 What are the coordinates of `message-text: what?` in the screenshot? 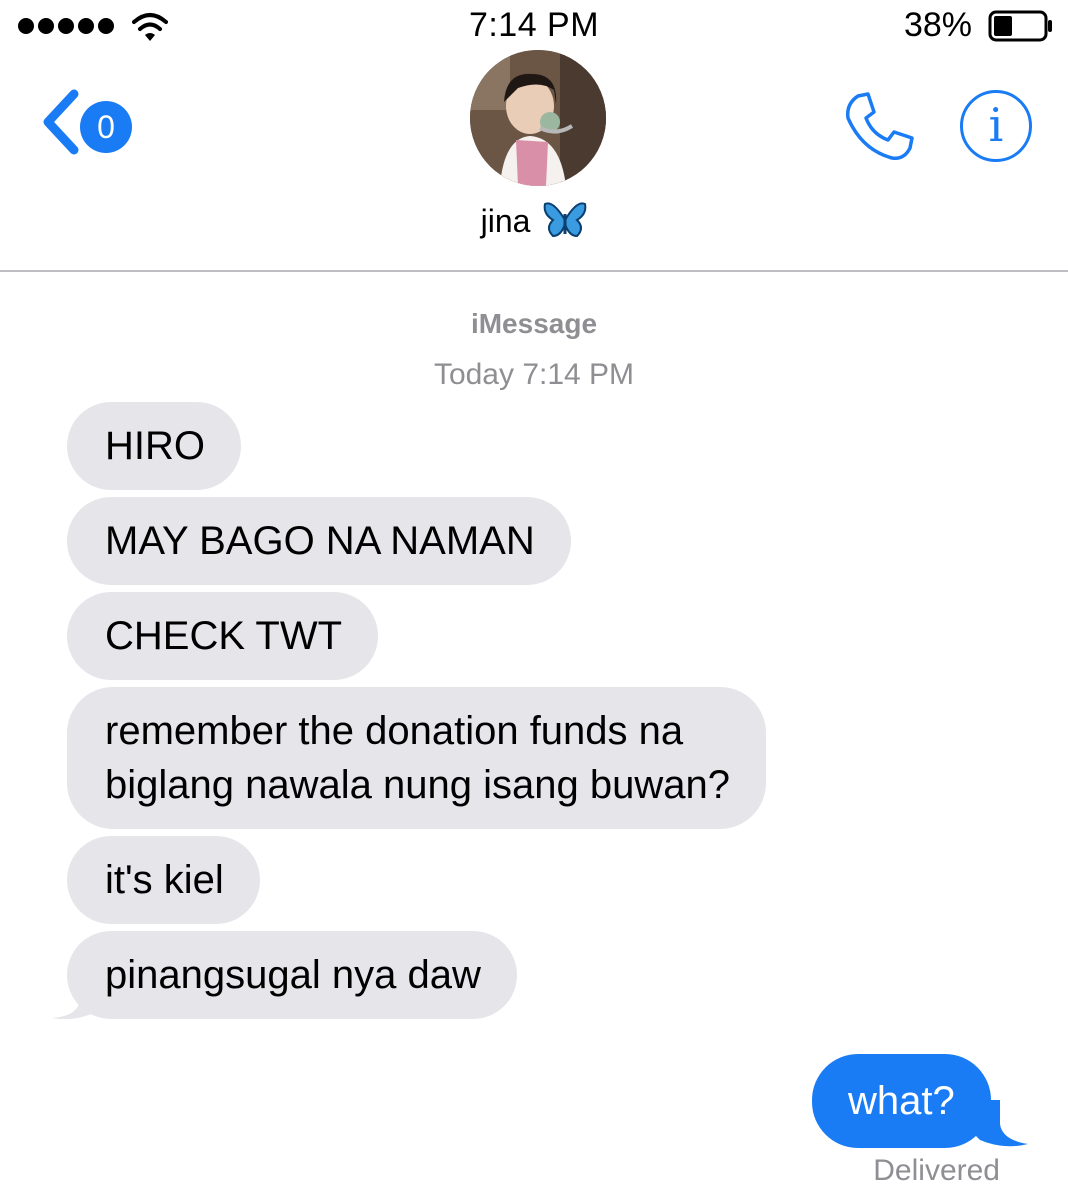 It's located at (901, 1101).